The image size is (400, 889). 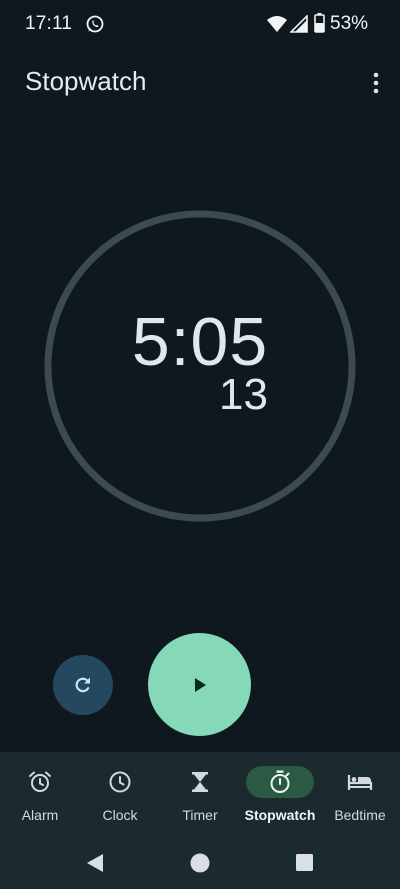 I want to click on battery-percent: 53%, so click(x=349, y=23).